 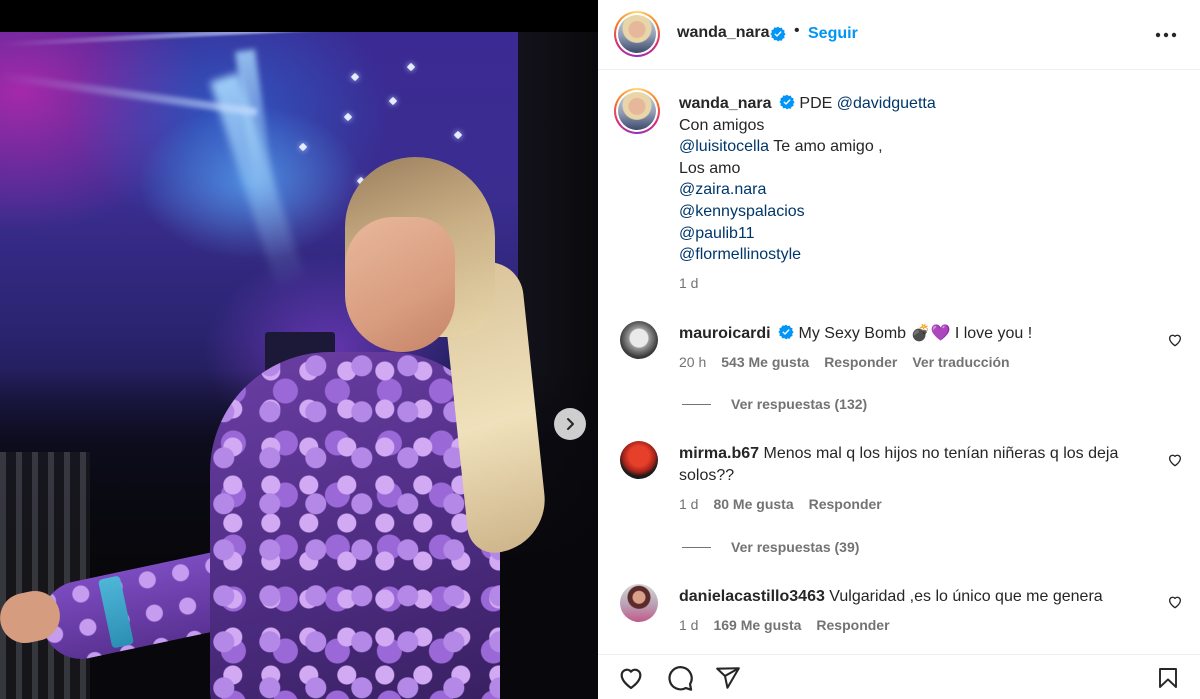 What do you see at coordinates (929, 190) in the screenshot?
I see `mention-link: @zaira.nara` at bounding box center [929, 190].